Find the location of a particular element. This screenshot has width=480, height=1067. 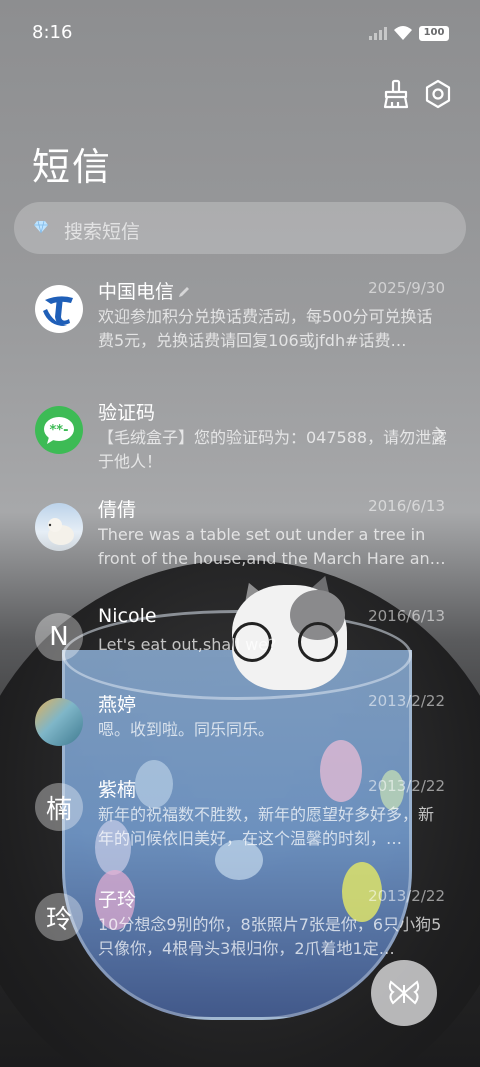

conversation-name: 子玲 is located at coordinates (117, 900).